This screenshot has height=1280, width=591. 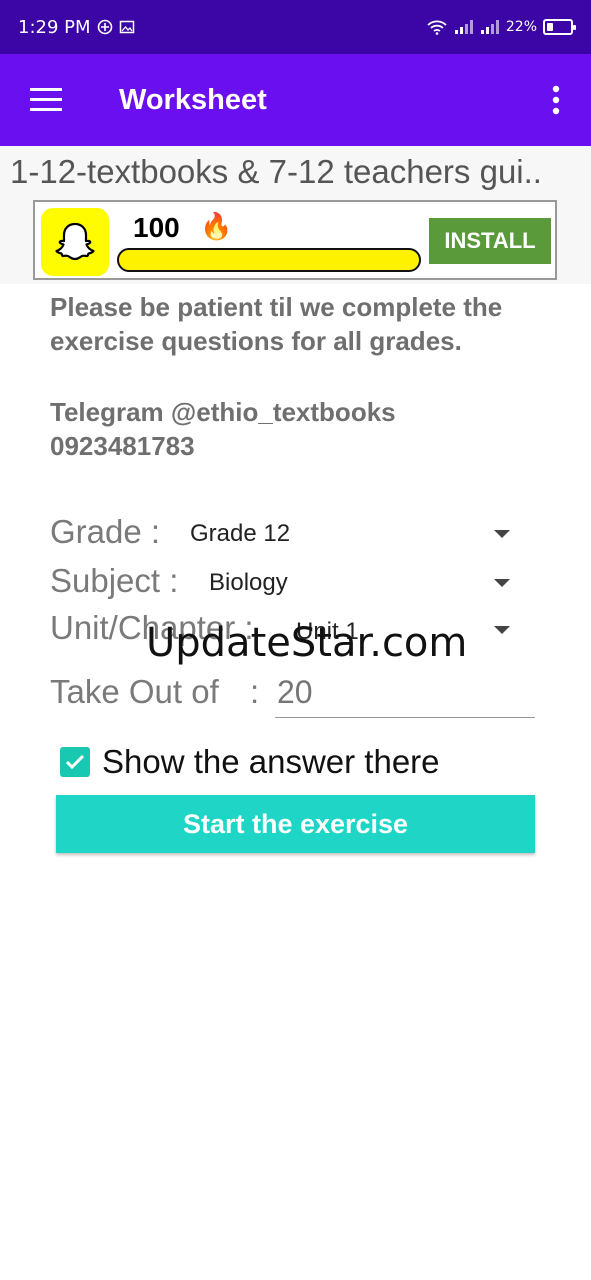 What do you see at coordinates (134, 691) in the screenshot?
I see `takeout-label: Take Out of` at bounding box center [134, 691].